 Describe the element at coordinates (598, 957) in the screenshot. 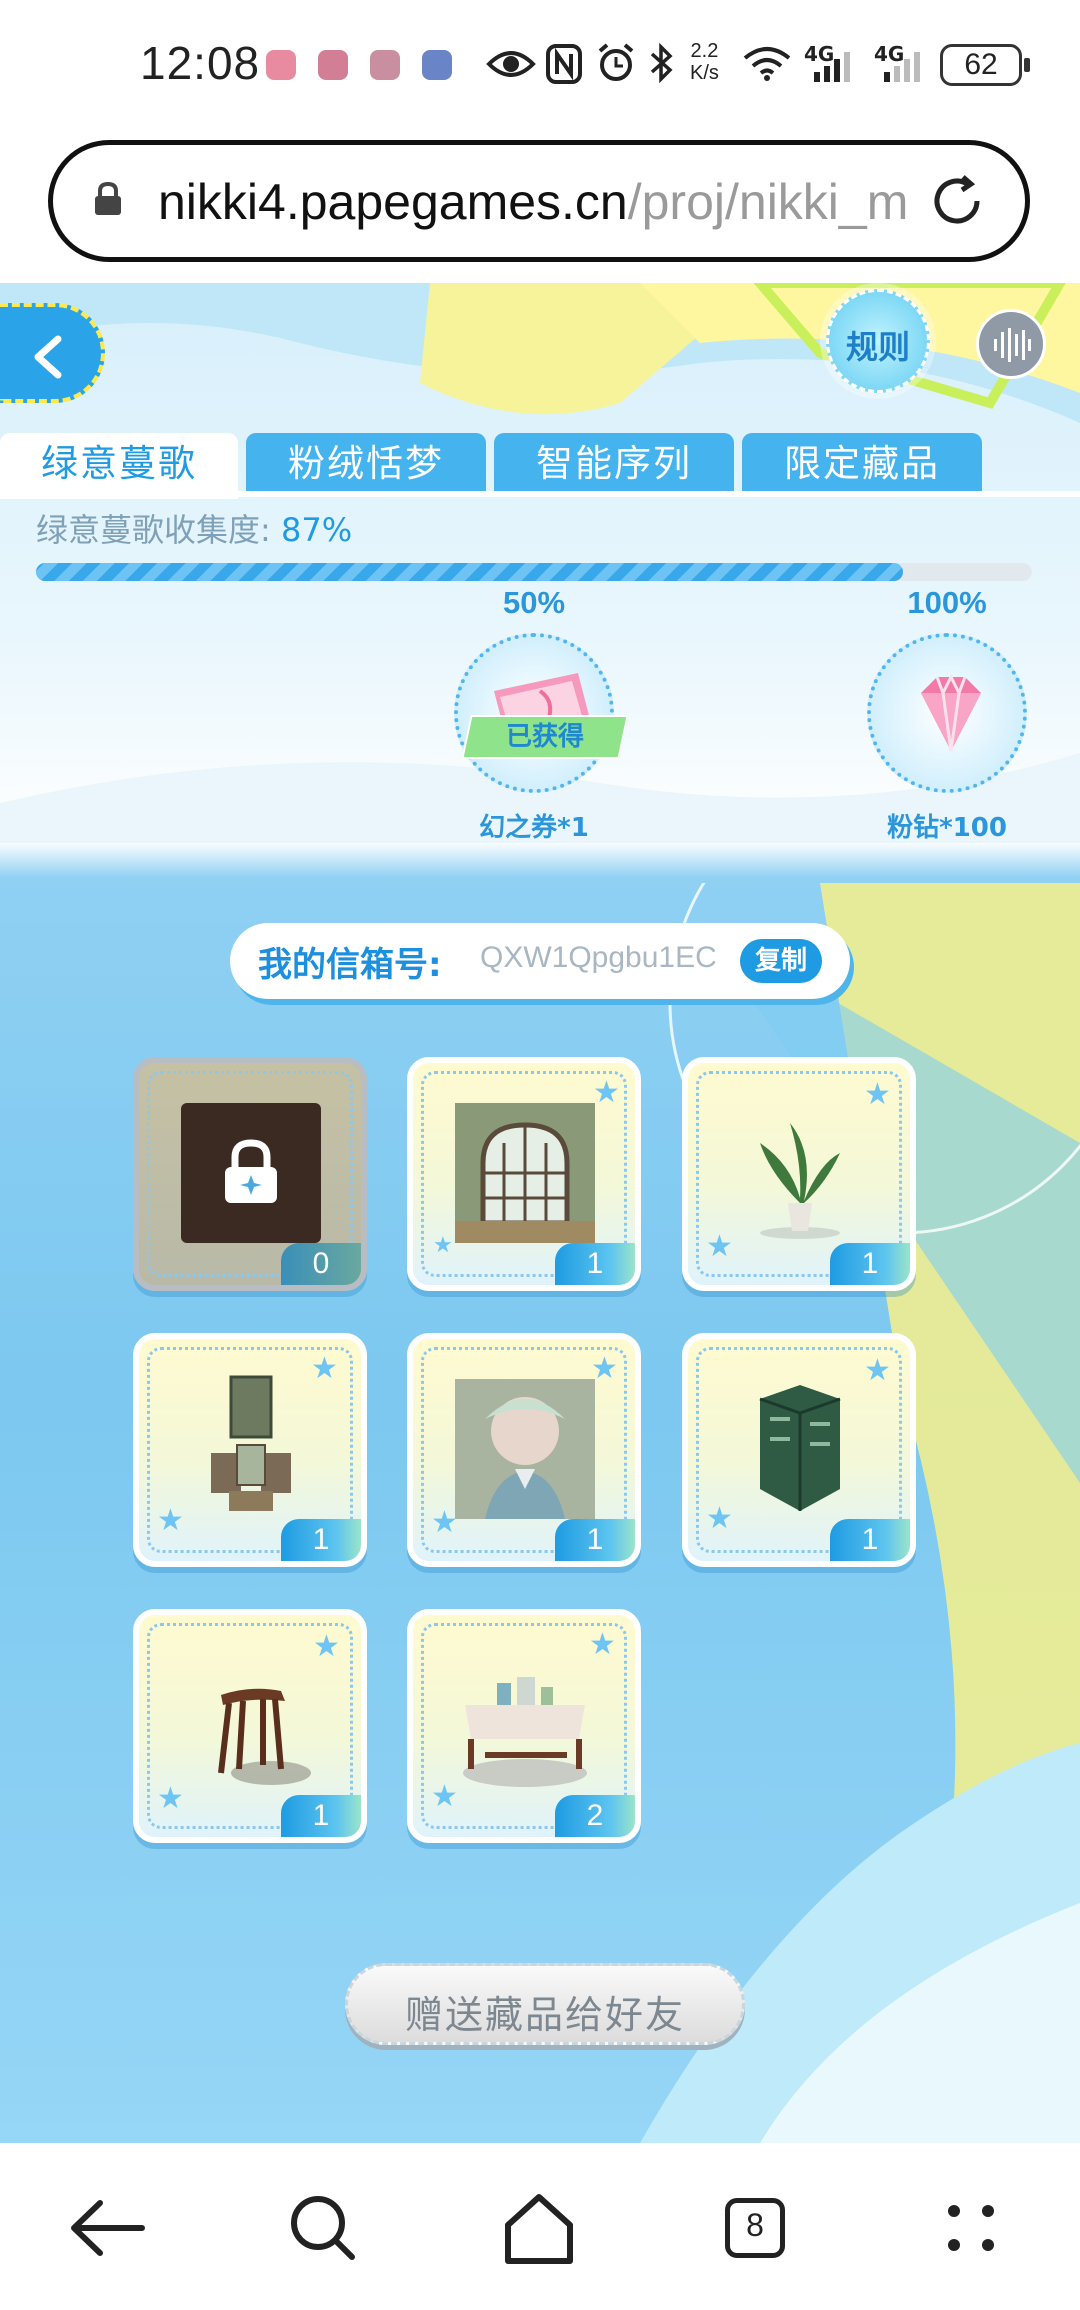

I see `mailbox-code: QXW1Qpgbu1EC` at that location.